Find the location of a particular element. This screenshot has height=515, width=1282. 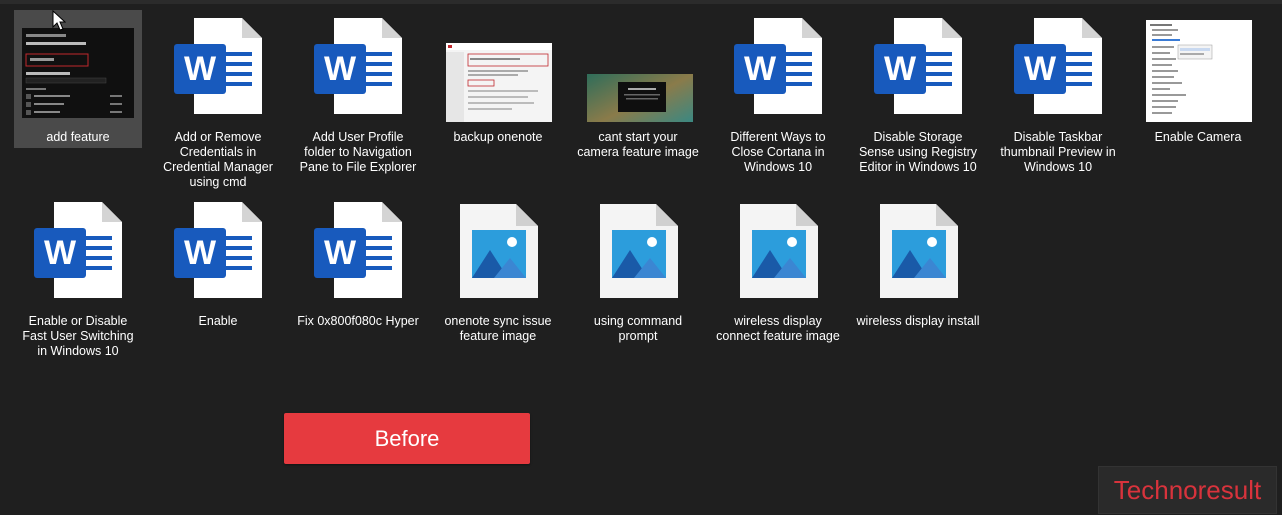

window-top-edge is located at coordinates (641, 2).